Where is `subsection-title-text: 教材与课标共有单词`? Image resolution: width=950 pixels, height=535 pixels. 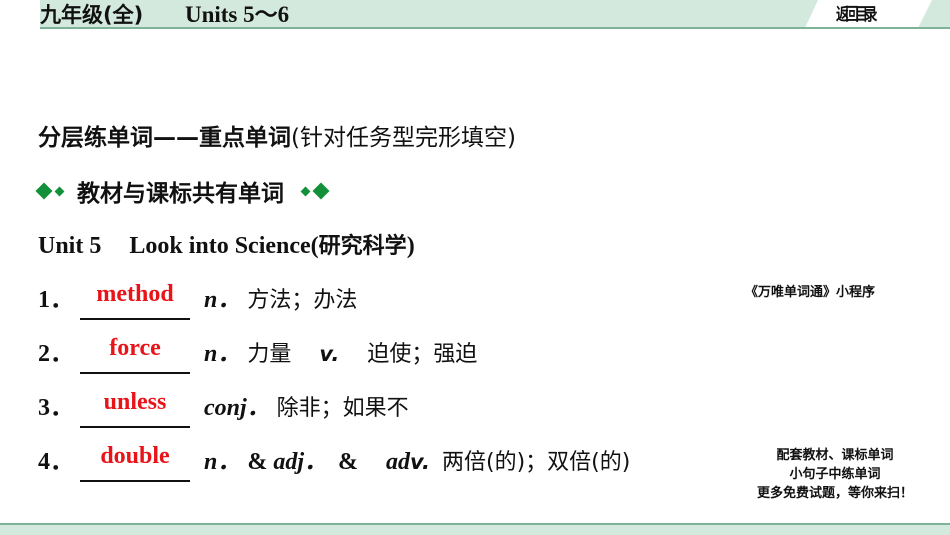 subsection-title-text: 教材与课标共有单词 is located at coordinates (180, 194).